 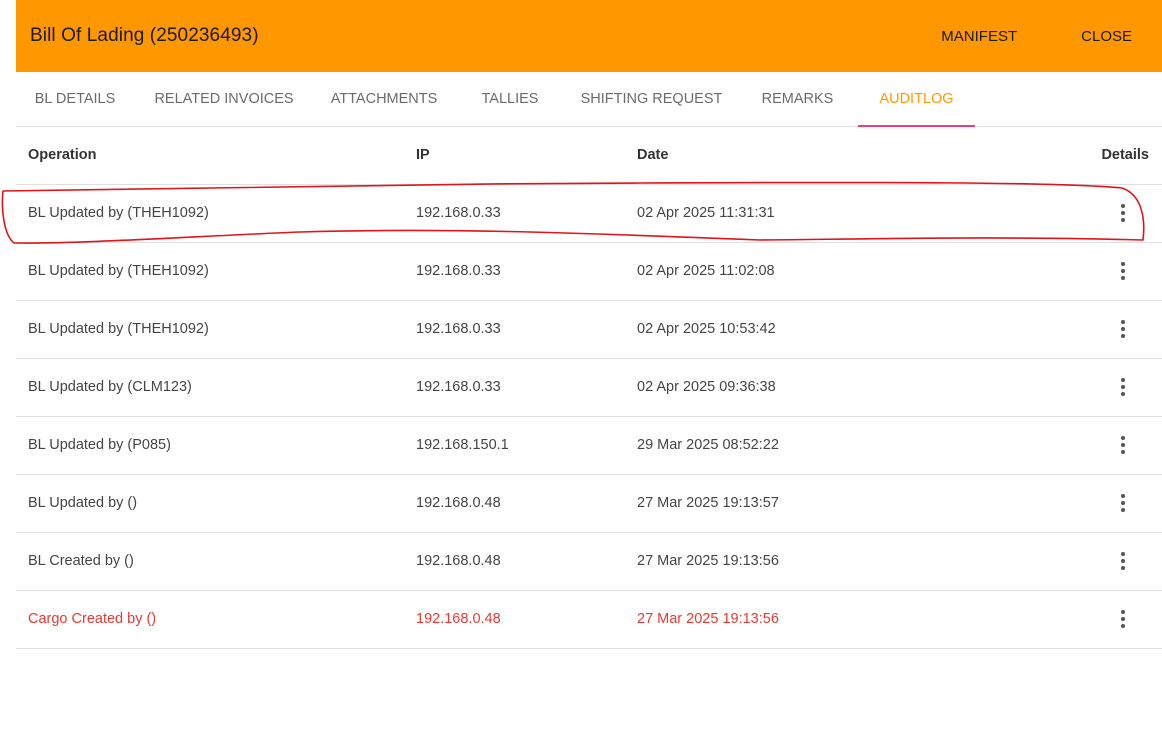 What do you see at coordinates (916, 99) in the screenshot?
I see `tab-auditlog: AUDITLOG` at bounding box center [916, 99].